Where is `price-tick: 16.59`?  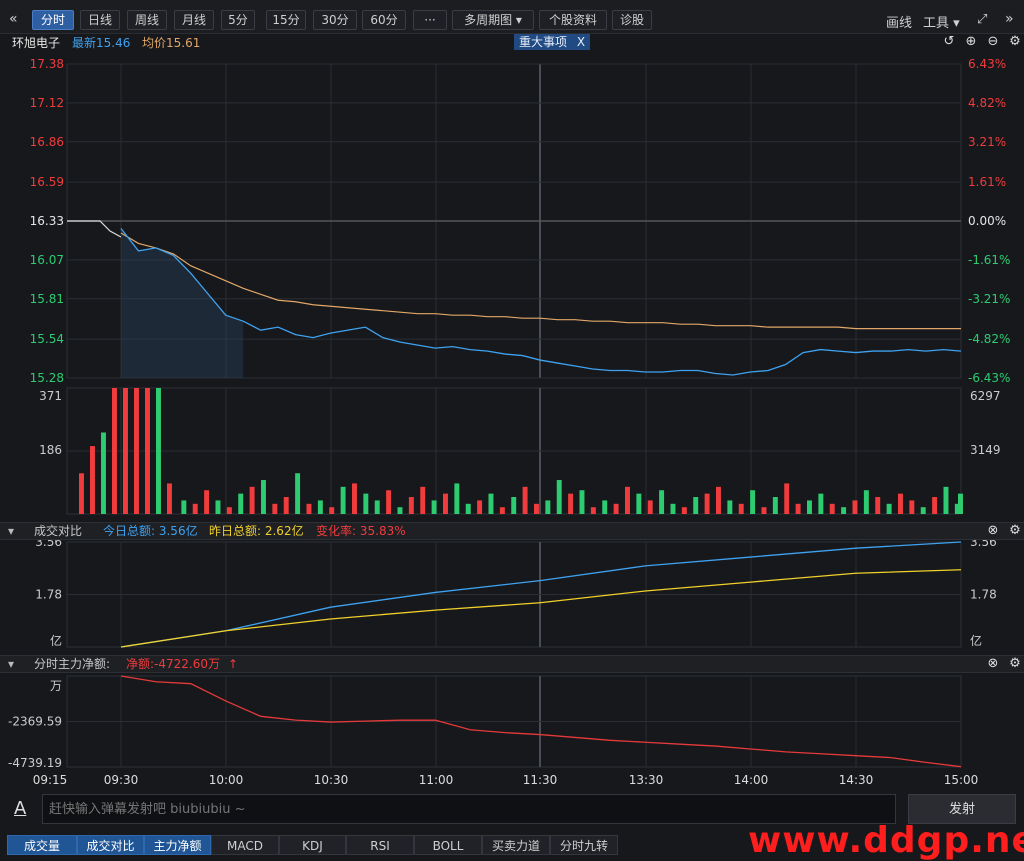 price-tick: 16.59 is located at coordinates (47, 182).